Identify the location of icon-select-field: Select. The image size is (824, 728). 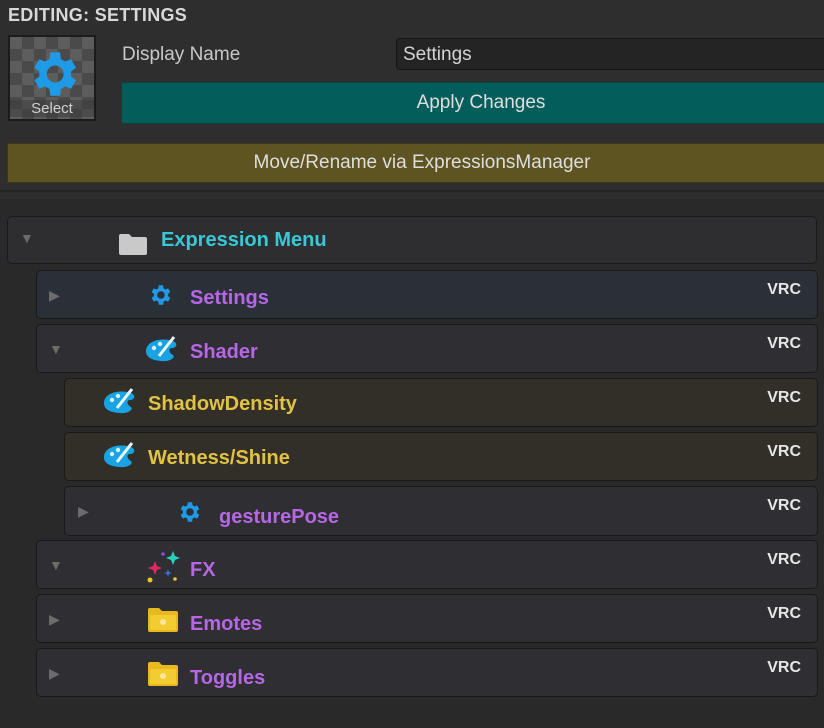
(52, 78).